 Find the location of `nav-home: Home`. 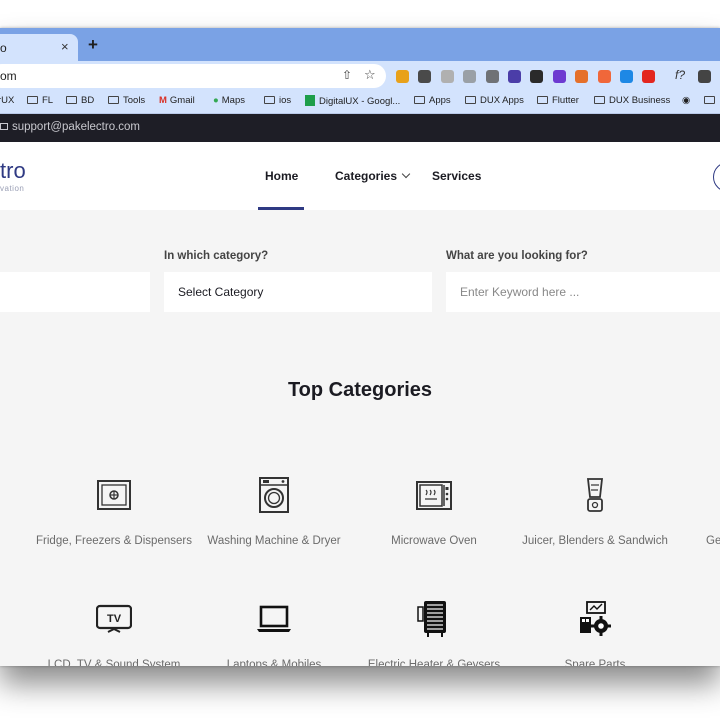

nav-home: Home is located at coordinates (281, 176).